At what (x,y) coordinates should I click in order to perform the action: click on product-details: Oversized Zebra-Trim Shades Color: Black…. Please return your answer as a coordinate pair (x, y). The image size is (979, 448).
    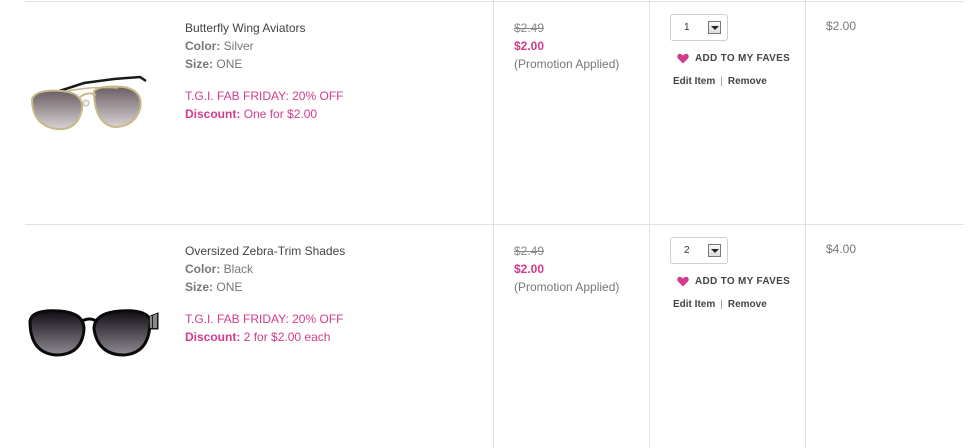
    Looking at the image, I should click on (330, 294).